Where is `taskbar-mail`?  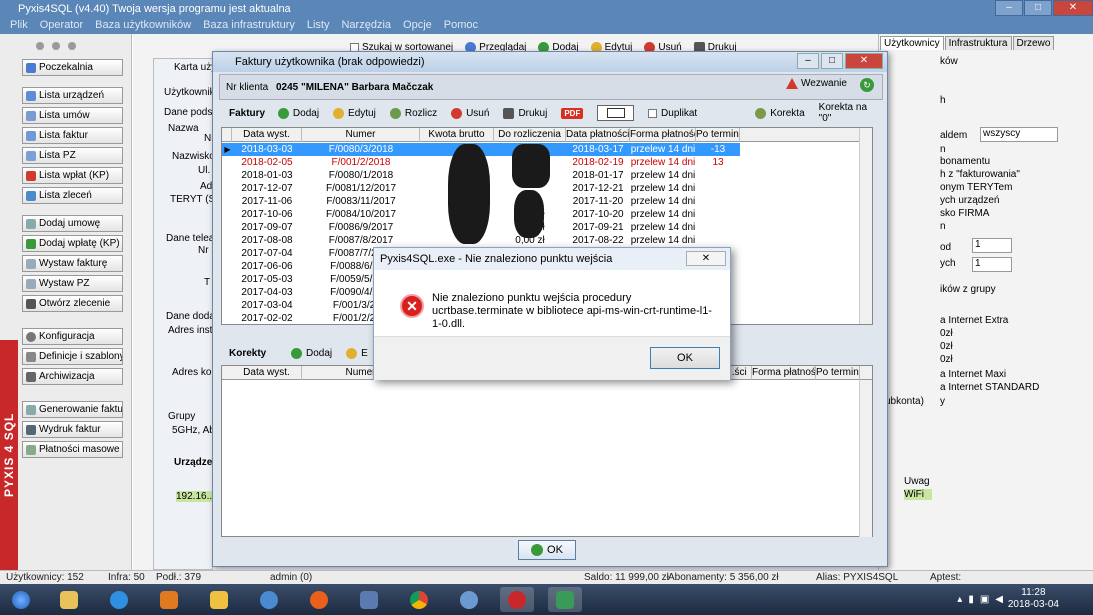
taskbar-mail is located at coordinates (219, 599).